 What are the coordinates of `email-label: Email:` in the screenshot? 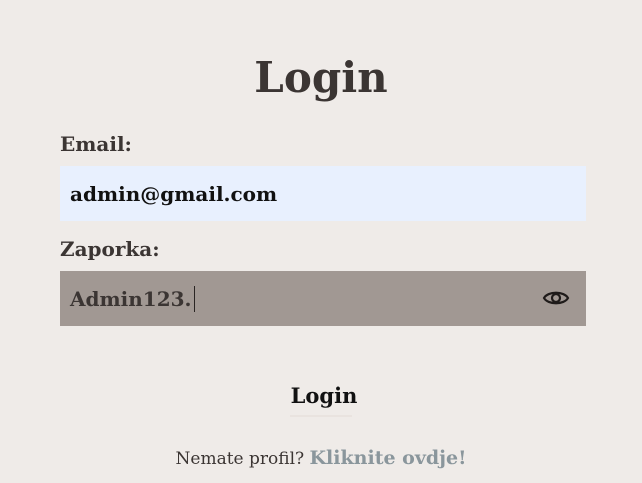 It's located at (96, 144).